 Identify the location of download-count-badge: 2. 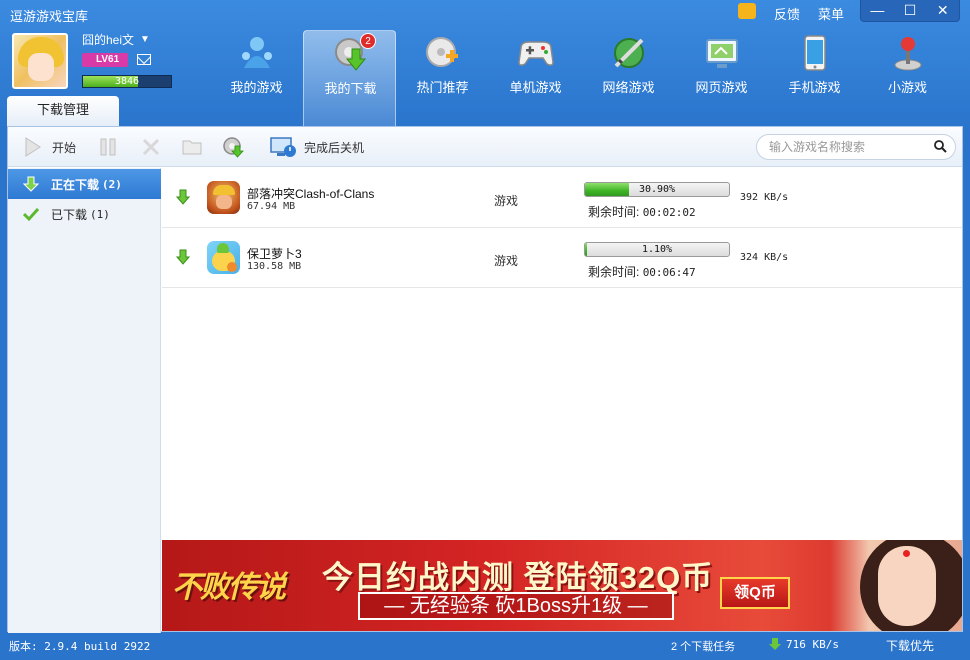
(368, 41).